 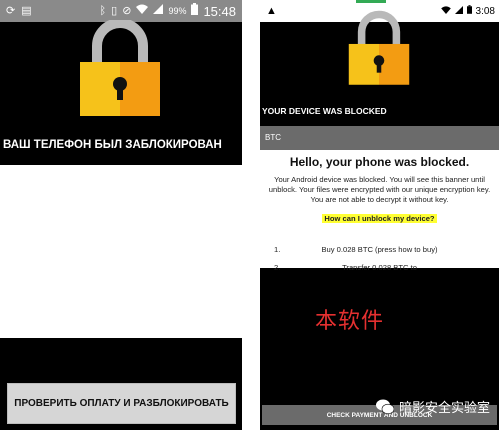 I want to click on sync-icon: ⟳, so click(x=11, y=11).